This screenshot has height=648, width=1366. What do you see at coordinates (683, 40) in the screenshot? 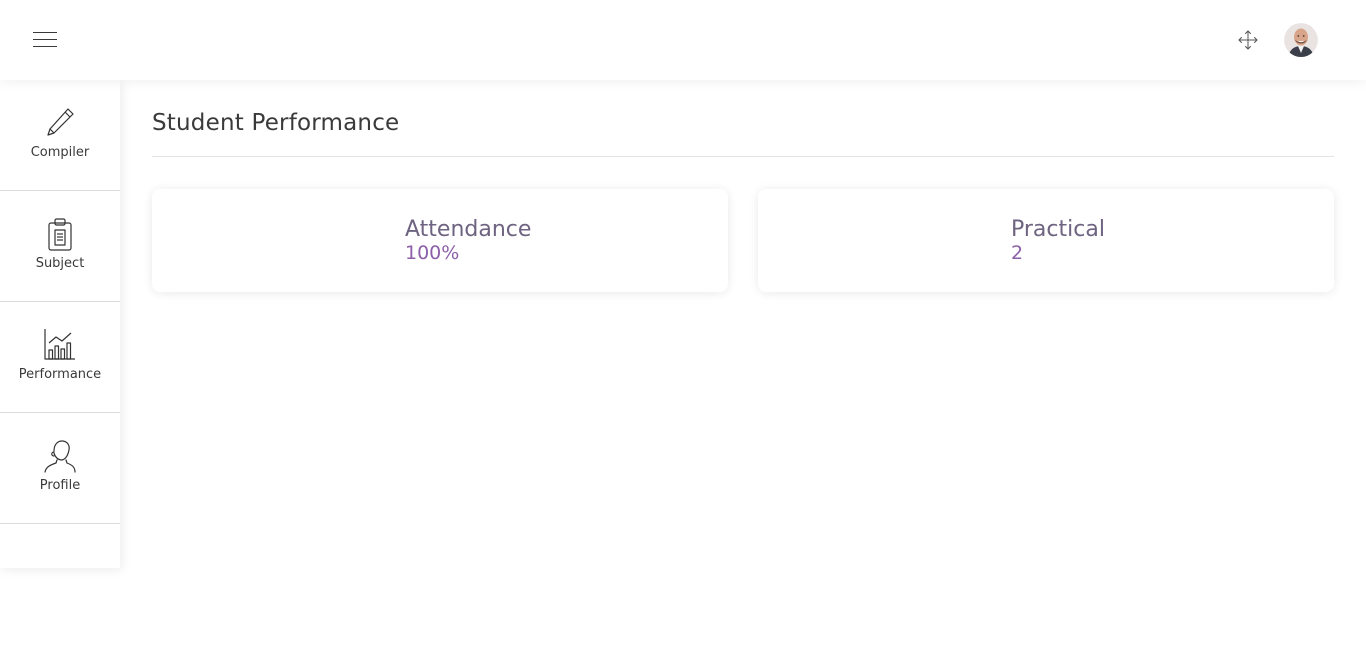
I see `top-bar` at bounding box center [683, 40].